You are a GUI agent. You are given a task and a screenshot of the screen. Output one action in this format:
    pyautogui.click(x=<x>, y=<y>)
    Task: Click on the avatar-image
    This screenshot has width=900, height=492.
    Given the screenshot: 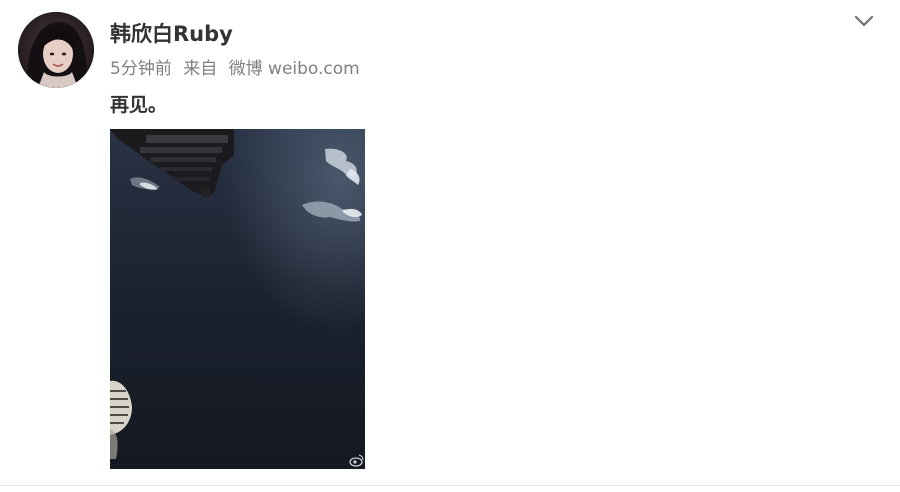 What is the action you would take?
    pyautogui.click(x=56, y=50)
    